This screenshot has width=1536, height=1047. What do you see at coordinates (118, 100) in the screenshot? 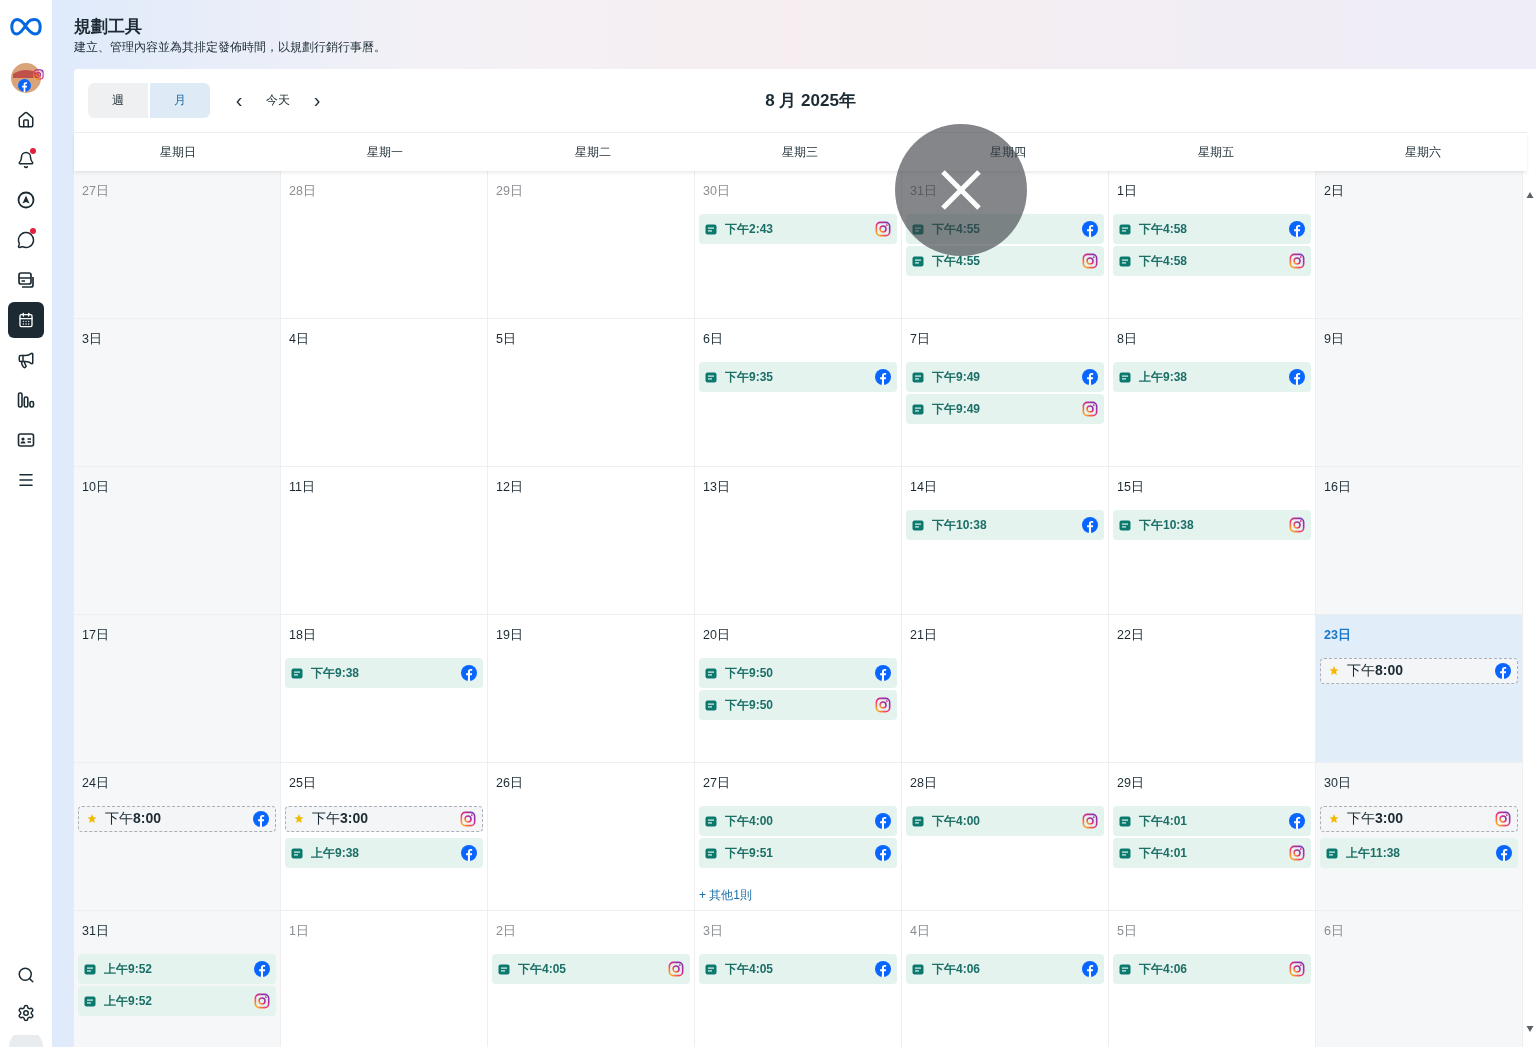
I see `view-tab: 週` at bounding box center [118, 100].